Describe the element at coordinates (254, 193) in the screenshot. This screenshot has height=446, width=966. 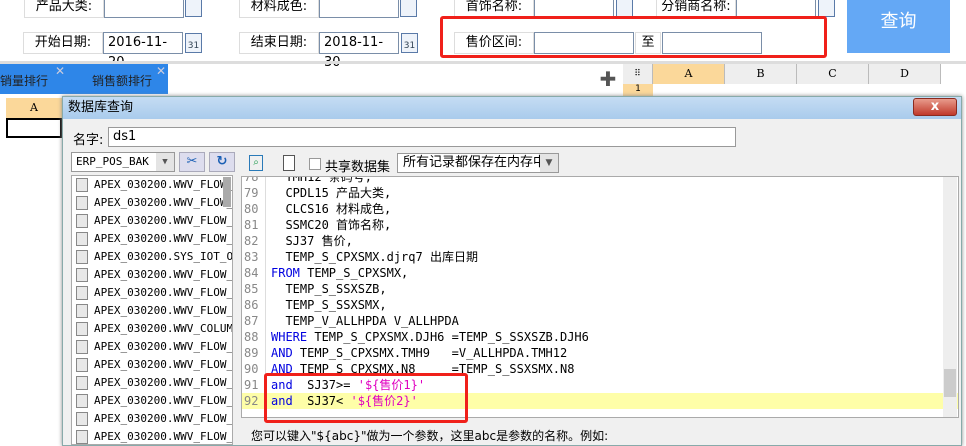
I see `line-number: 79` at that location.